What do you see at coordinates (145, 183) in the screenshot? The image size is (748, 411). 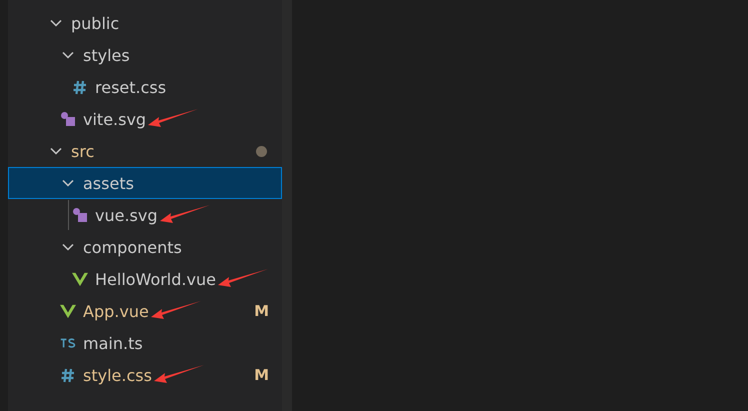 I see `folder-row: assets` at bounding box center [145, 183].